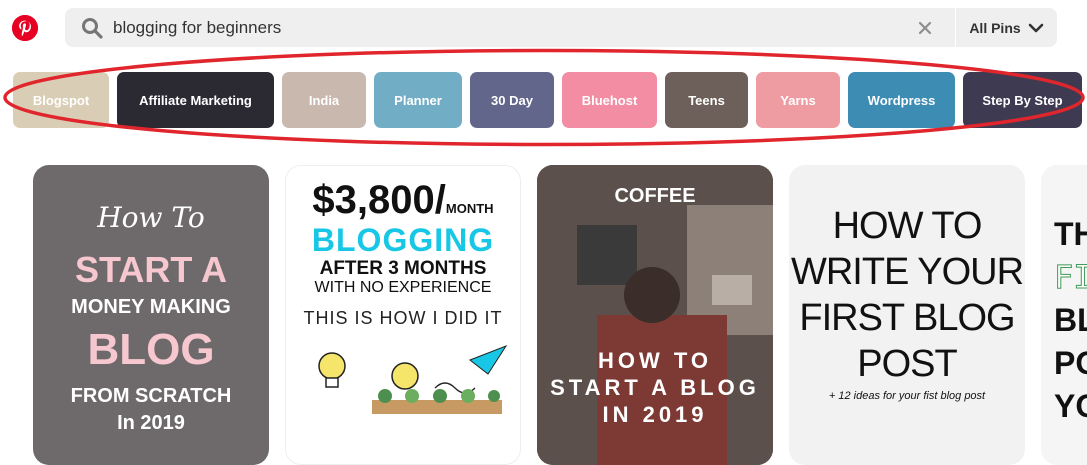 This screenshot has height=465, width=1087. Describe the element at coordinates (907, 272) in the screenshot. I see `pin-text-line: WRITE YOUR` at that location.